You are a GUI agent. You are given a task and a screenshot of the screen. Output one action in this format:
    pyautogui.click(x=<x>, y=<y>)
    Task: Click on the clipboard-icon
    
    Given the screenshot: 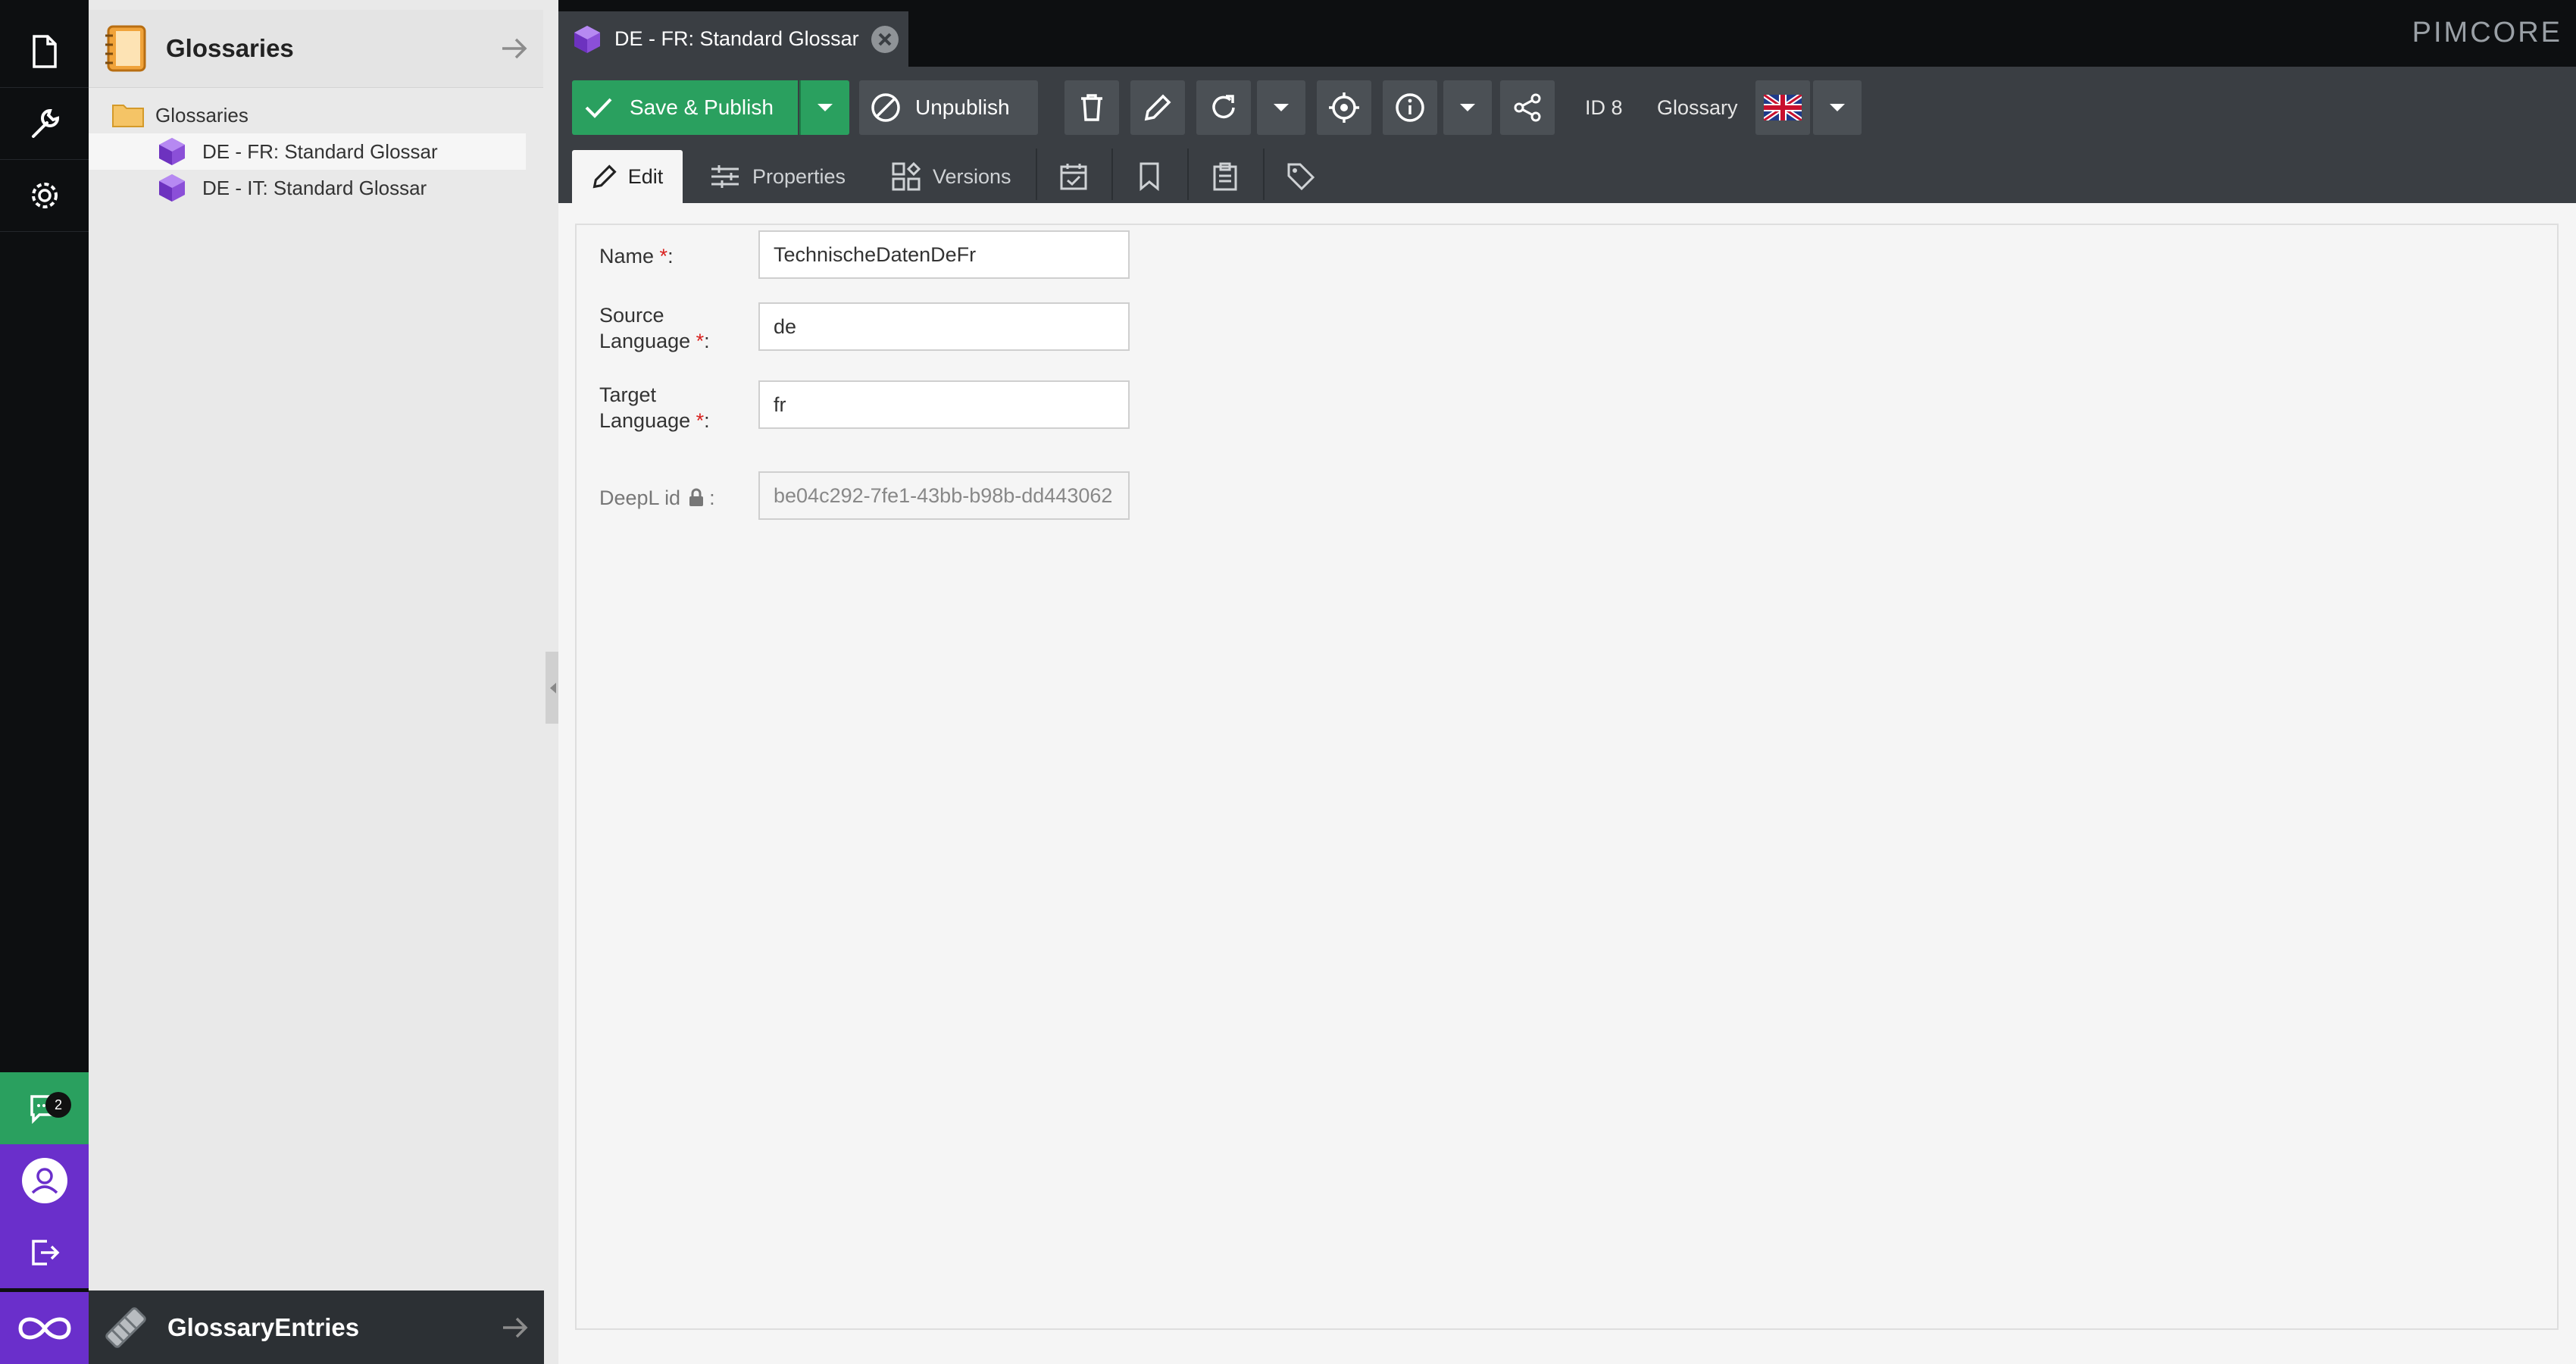 What is the action you would take?
    pyautogui.click(x=1225, y=176)
    